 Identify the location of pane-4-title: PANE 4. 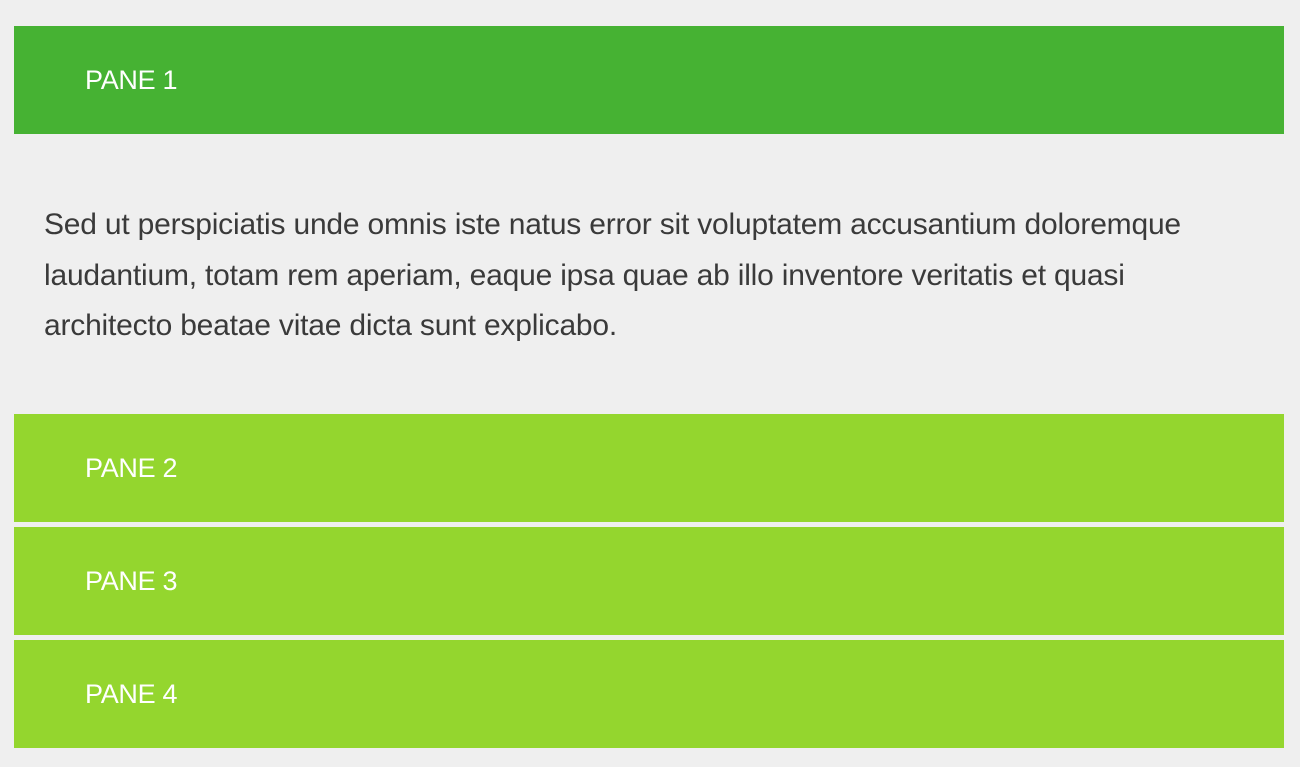
(131, 693).